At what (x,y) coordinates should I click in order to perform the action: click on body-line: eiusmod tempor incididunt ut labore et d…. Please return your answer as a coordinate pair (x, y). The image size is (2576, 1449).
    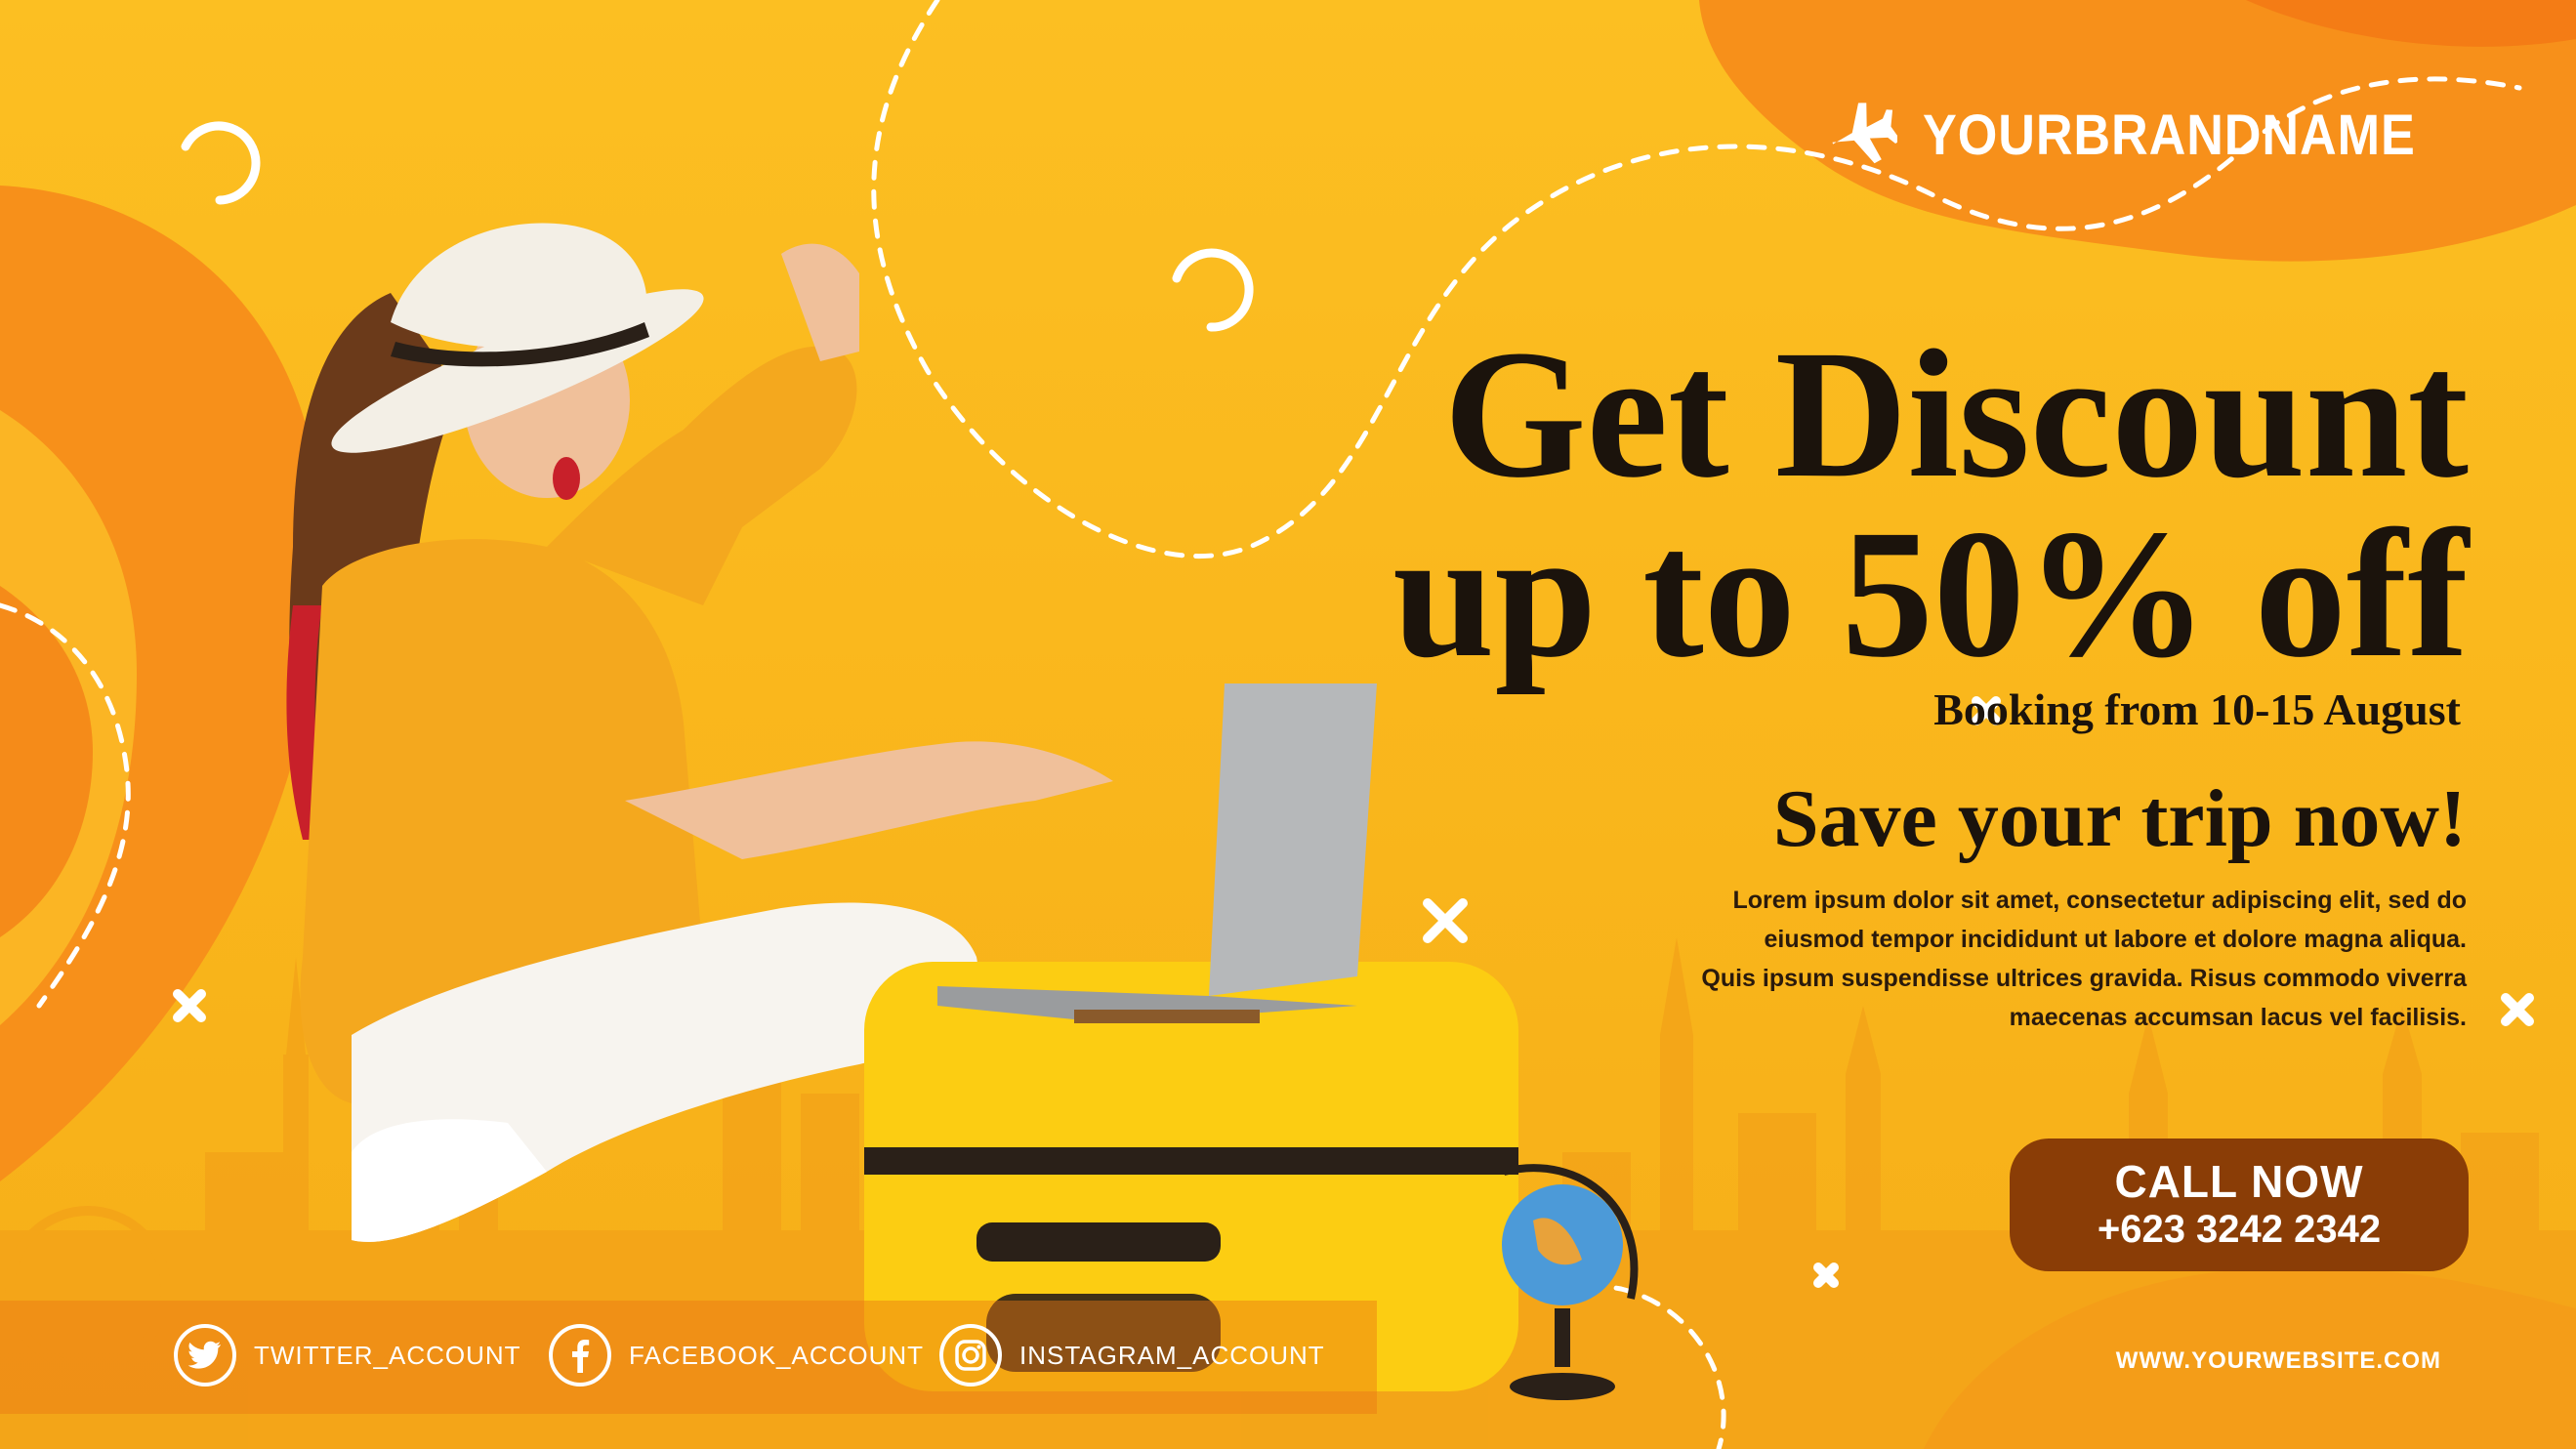
    Looking at the image, I should click on (2115, 939).